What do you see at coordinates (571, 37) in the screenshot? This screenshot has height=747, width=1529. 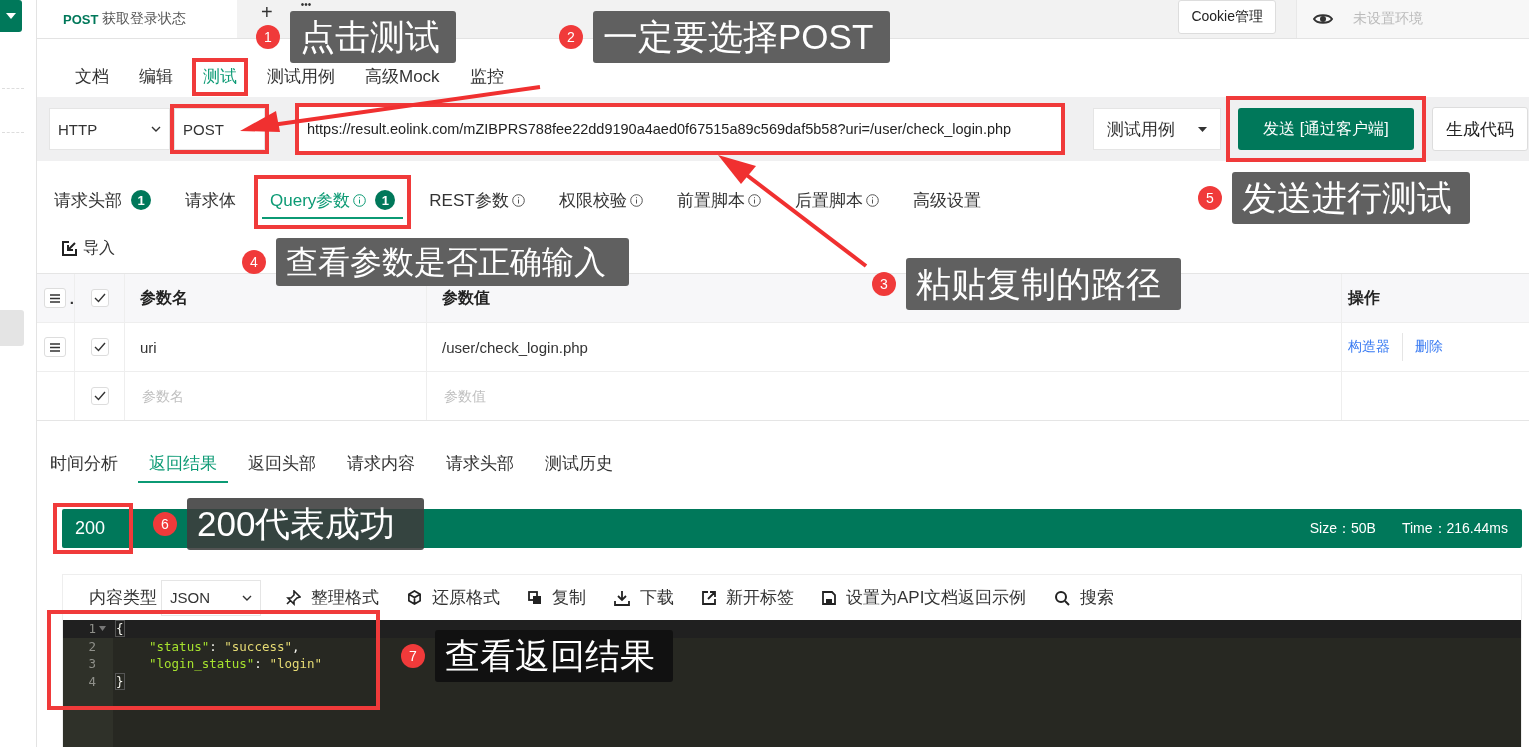 I see `step-number-badge: 2` at bounding box center [571, 37].